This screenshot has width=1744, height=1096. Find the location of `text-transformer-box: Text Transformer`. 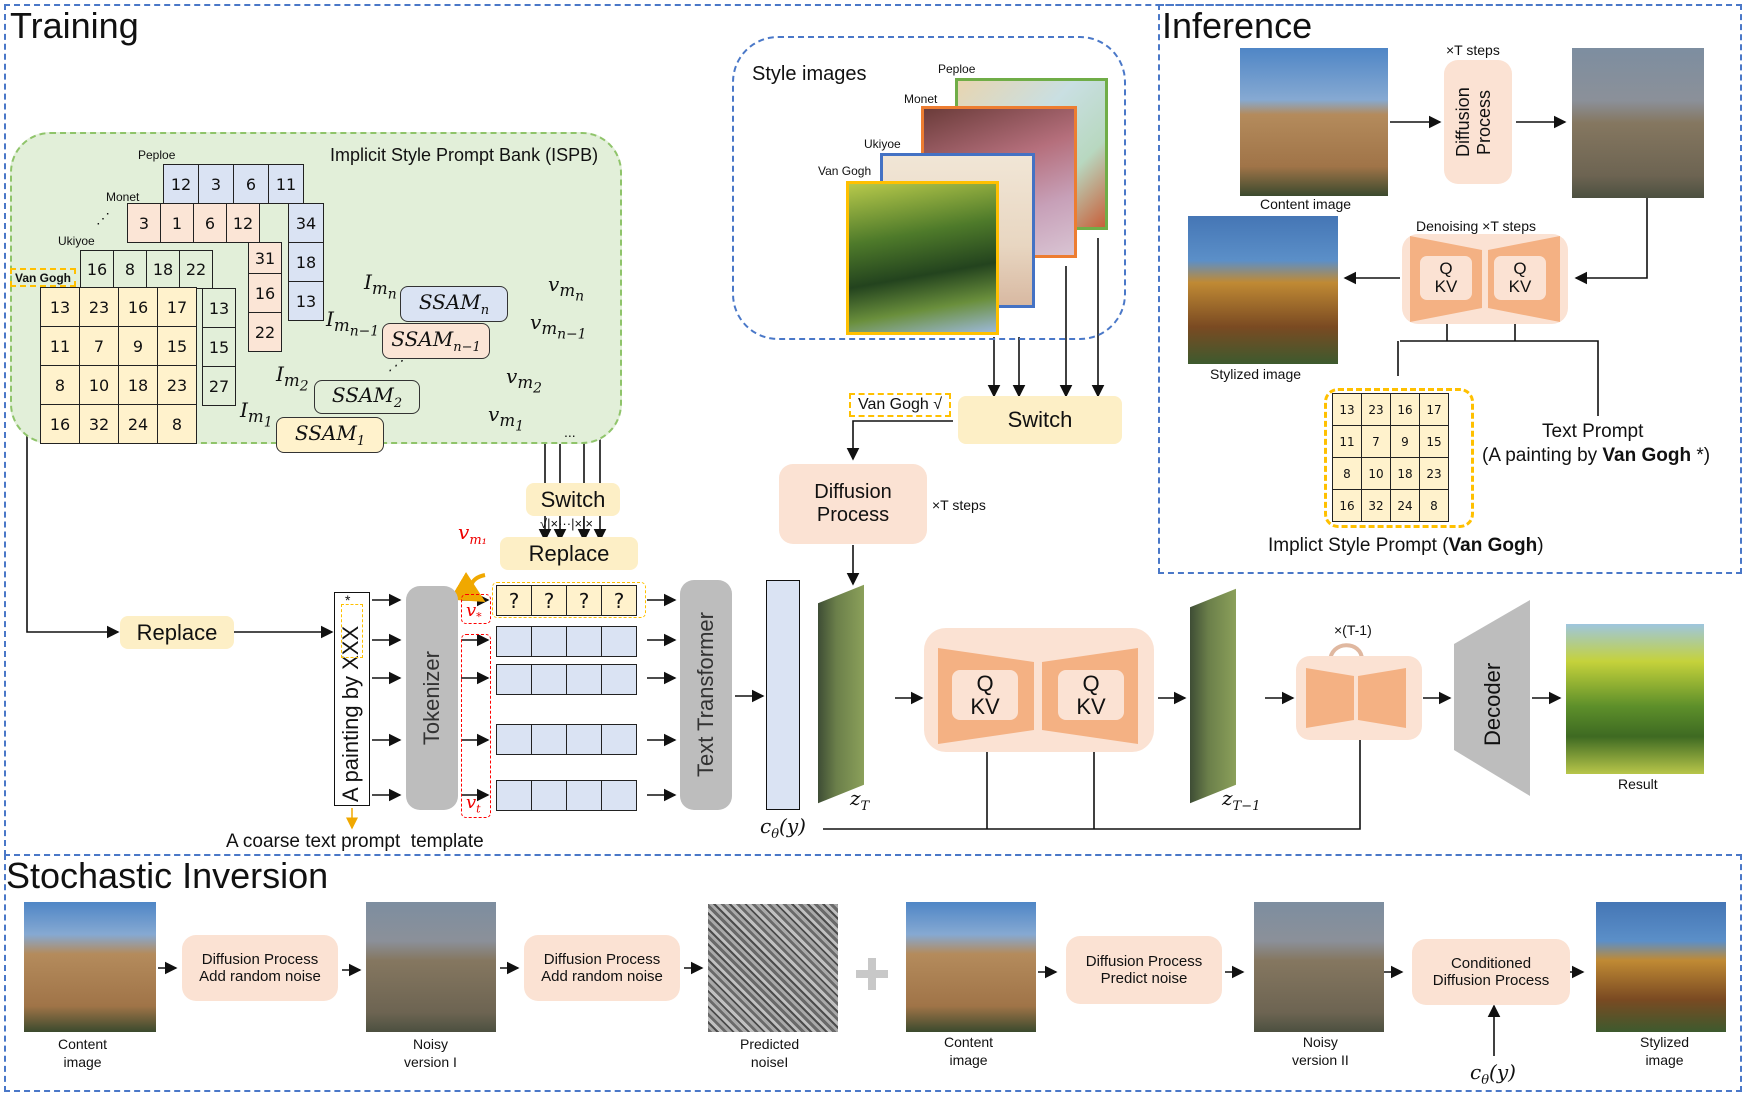

text-transformer-box: Text Transformer is located at coordinates (706, 695).